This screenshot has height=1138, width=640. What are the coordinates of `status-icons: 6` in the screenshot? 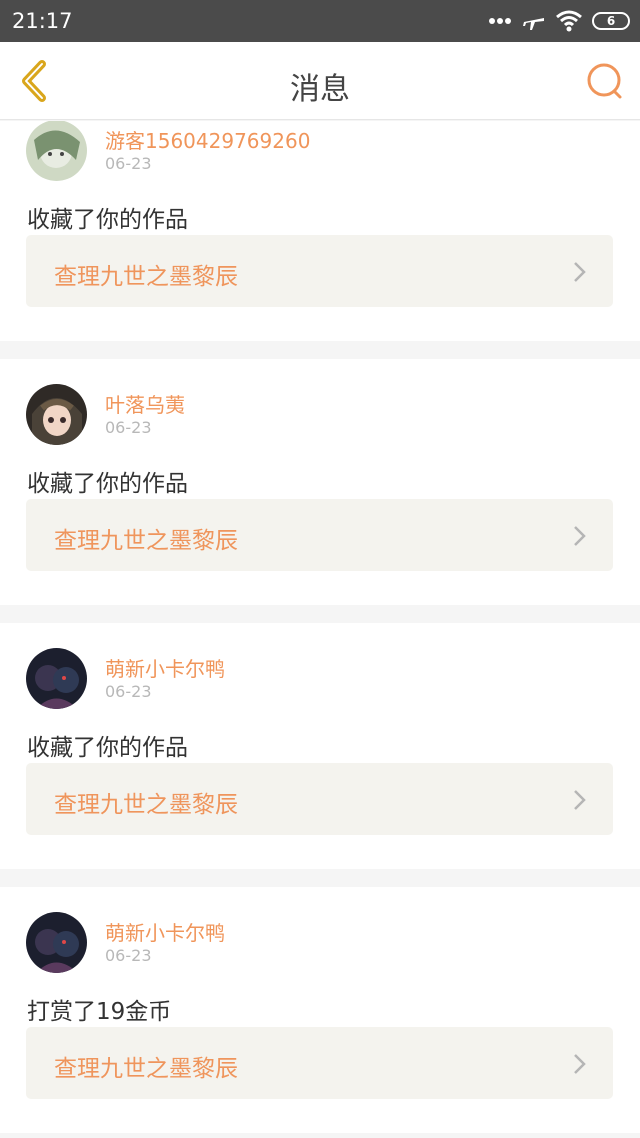 It's located at (559, 21).